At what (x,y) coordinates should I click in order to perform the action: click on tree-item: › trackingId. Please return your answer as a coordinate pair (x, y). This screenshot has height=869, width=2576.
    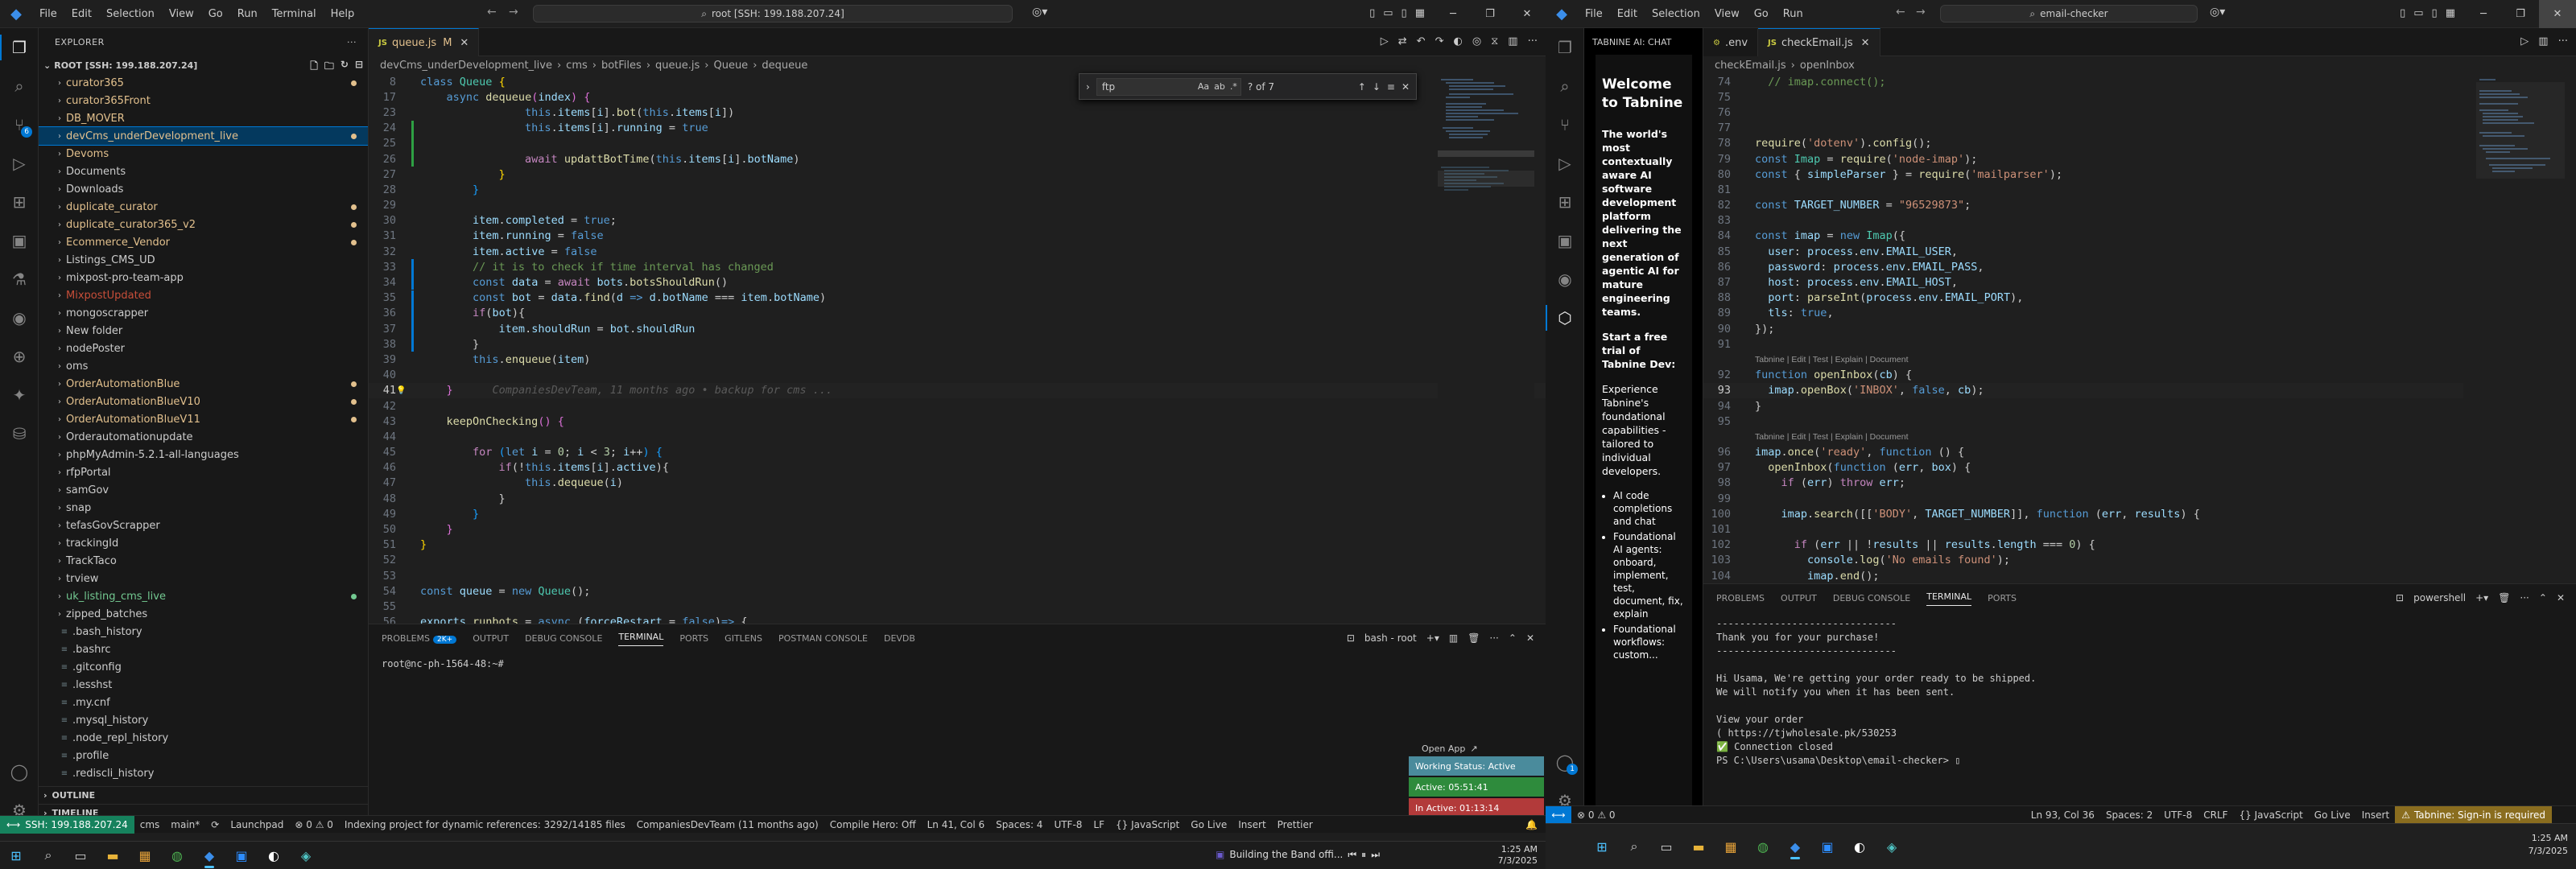
    Looking at the image, I should click on (203, 543).